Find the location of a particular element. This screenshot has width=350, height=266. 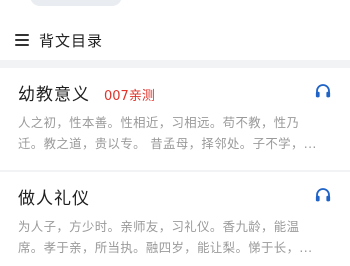

entry-title: 做人礼仪 is located at coordinates (54, 199).